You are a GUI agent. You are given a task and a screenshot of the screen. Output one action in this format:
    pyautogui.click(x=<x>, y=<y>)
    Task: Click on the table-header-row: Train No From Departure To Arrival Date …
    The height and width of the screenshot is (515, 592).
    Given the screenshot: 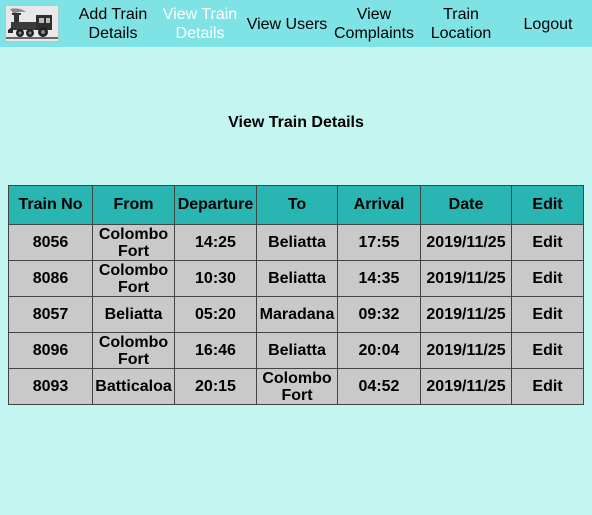 What is the action you would take?
    pyautogui.click(x=296, y=205)
    